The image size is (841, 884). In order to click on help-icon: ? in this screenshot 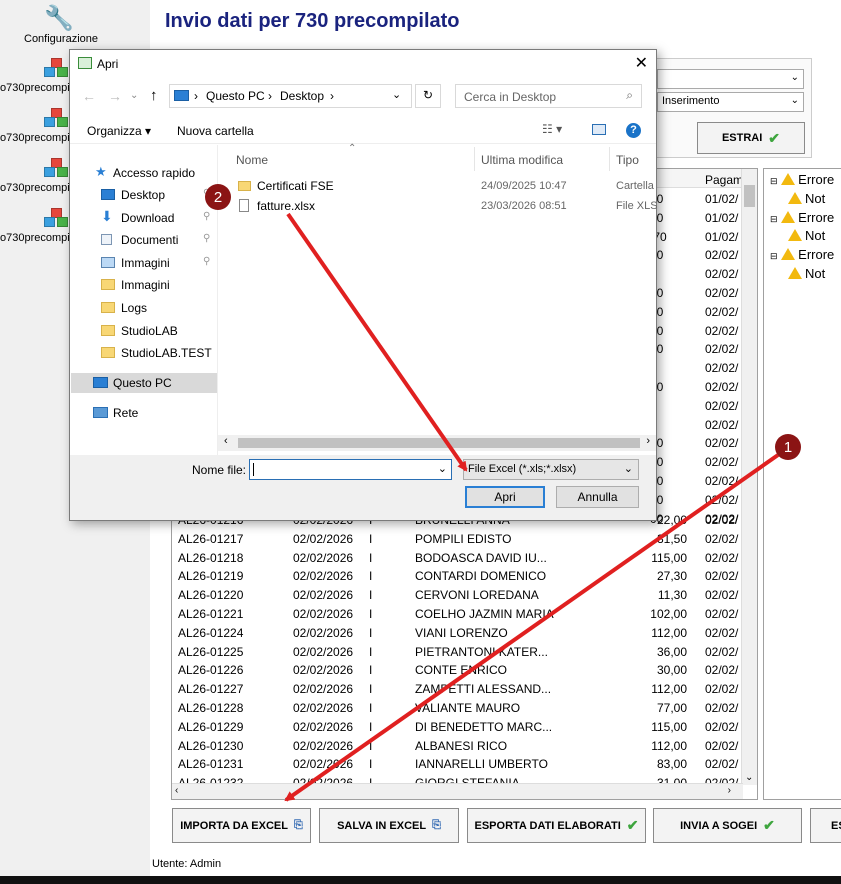, I will do `click(633, 130)`.